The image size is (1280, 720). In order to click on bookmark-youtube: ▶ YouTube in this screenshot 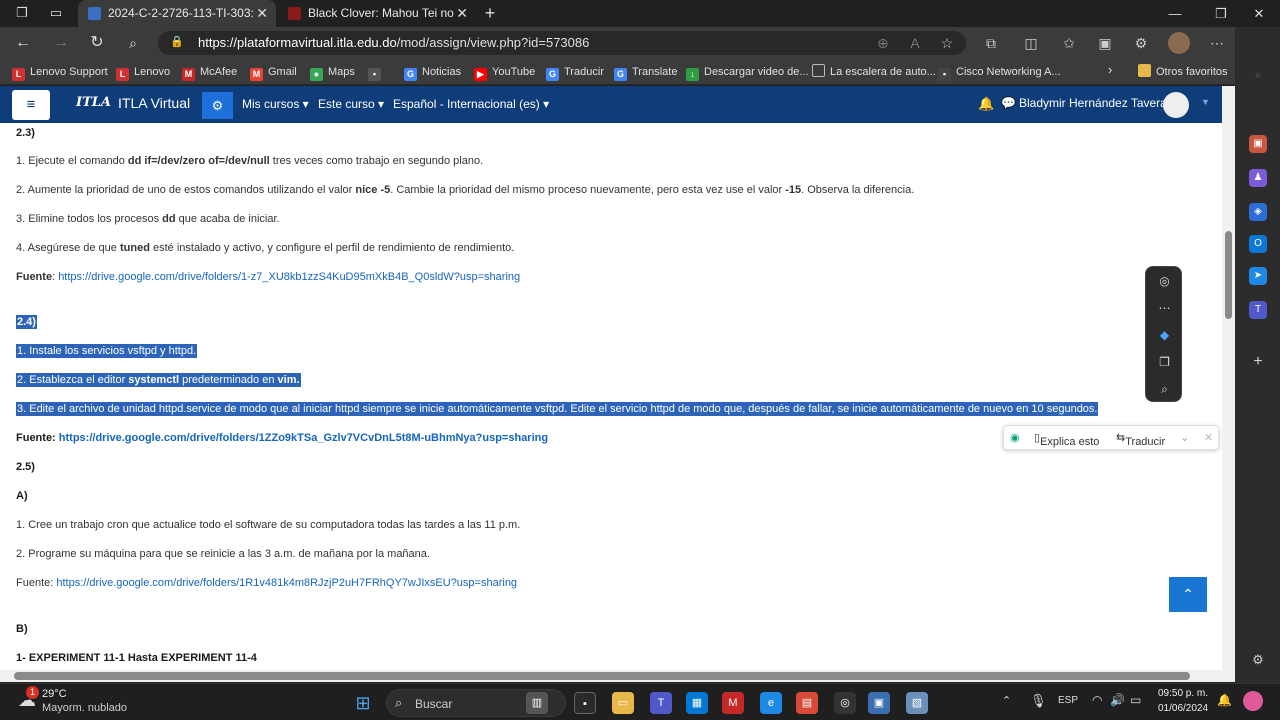, I will do `click(504, 72)`.